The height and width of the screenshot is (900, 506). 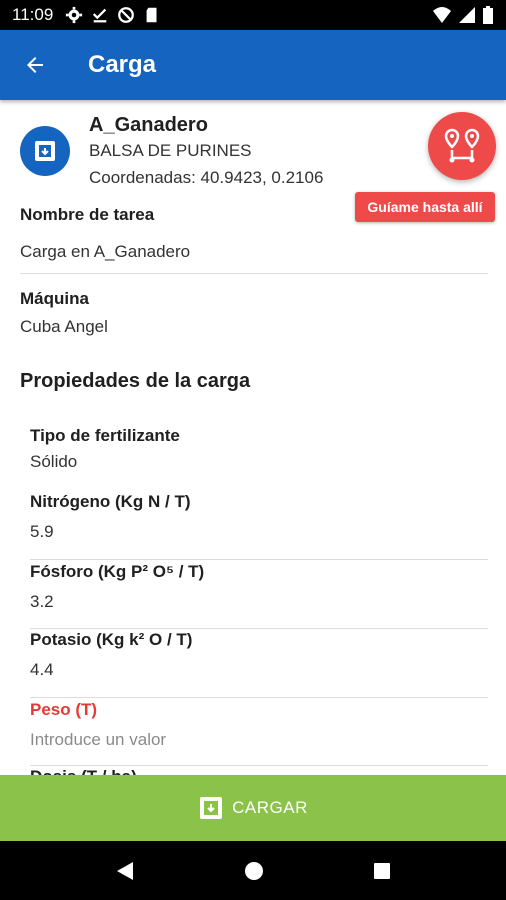 What do you see at coordinates (270, 807) in the screenshot?
I see `load-button-label: CARGAR` at bounding box center [270, 807].